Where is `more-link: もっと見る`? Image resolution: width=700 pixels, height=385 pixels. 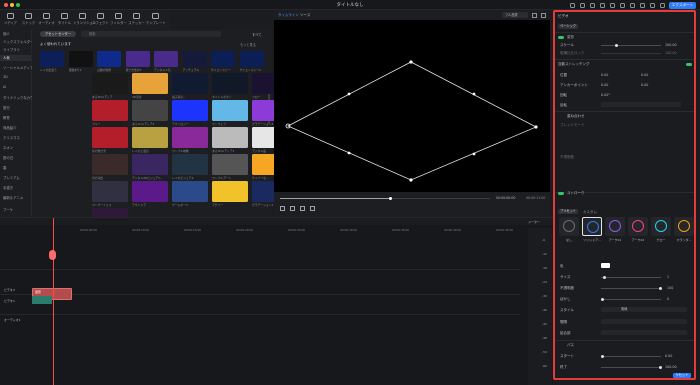 more-link: もっと見る is located at coordinates (248, 44).